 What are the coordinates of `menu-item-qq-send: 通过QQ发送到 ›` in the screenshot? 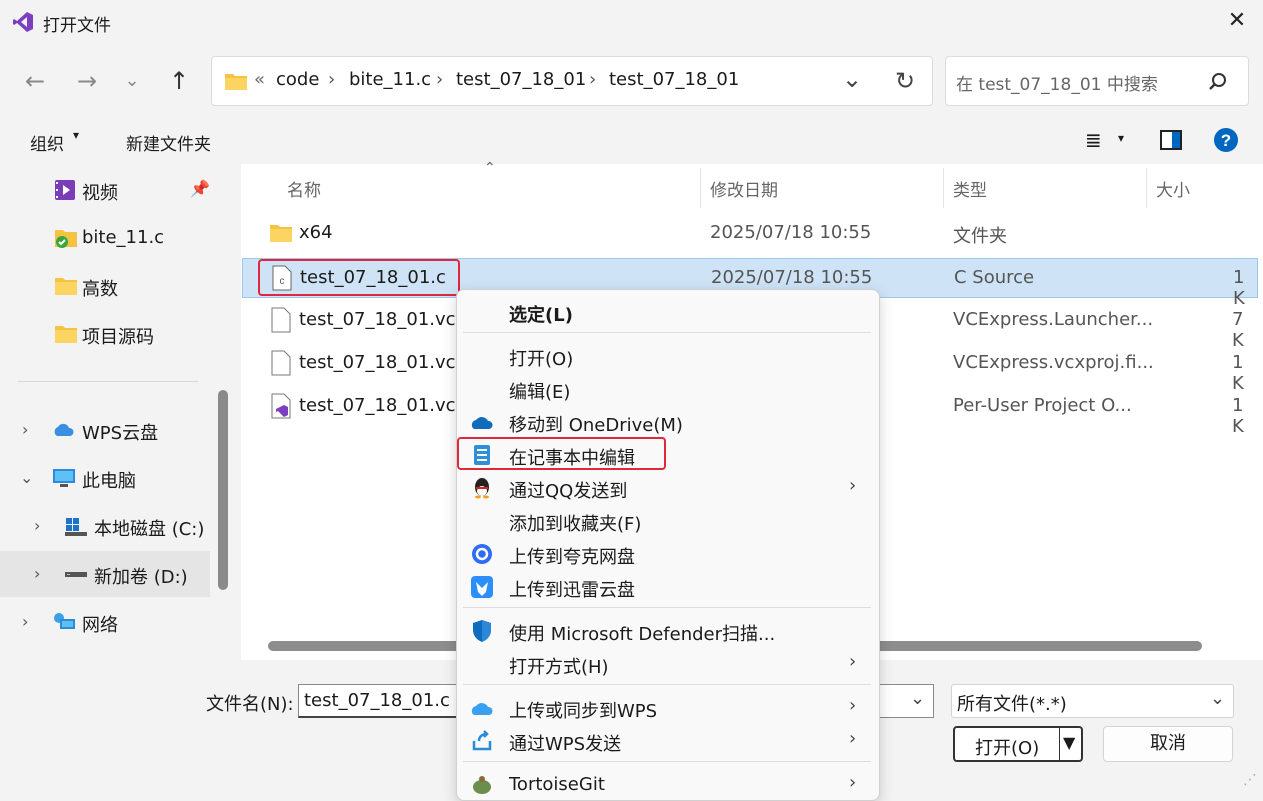 It's located at (667, 487).